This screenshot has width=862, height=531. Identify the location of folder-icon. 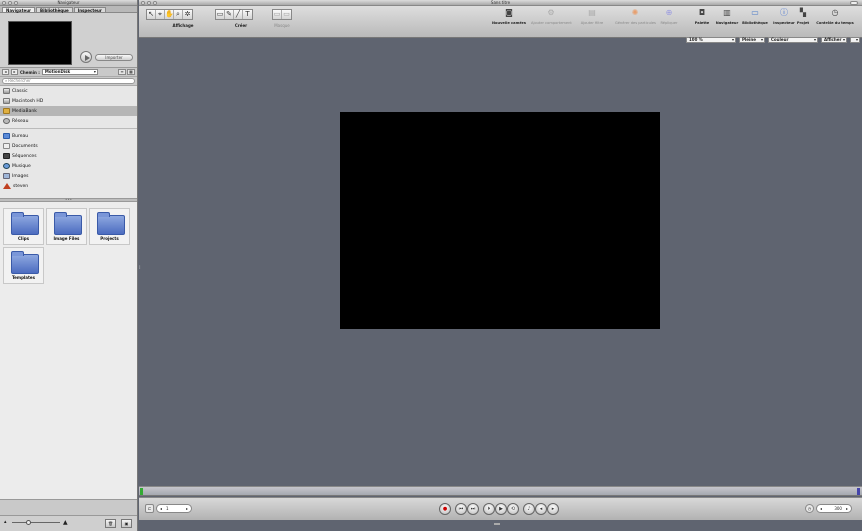
(111, 223).